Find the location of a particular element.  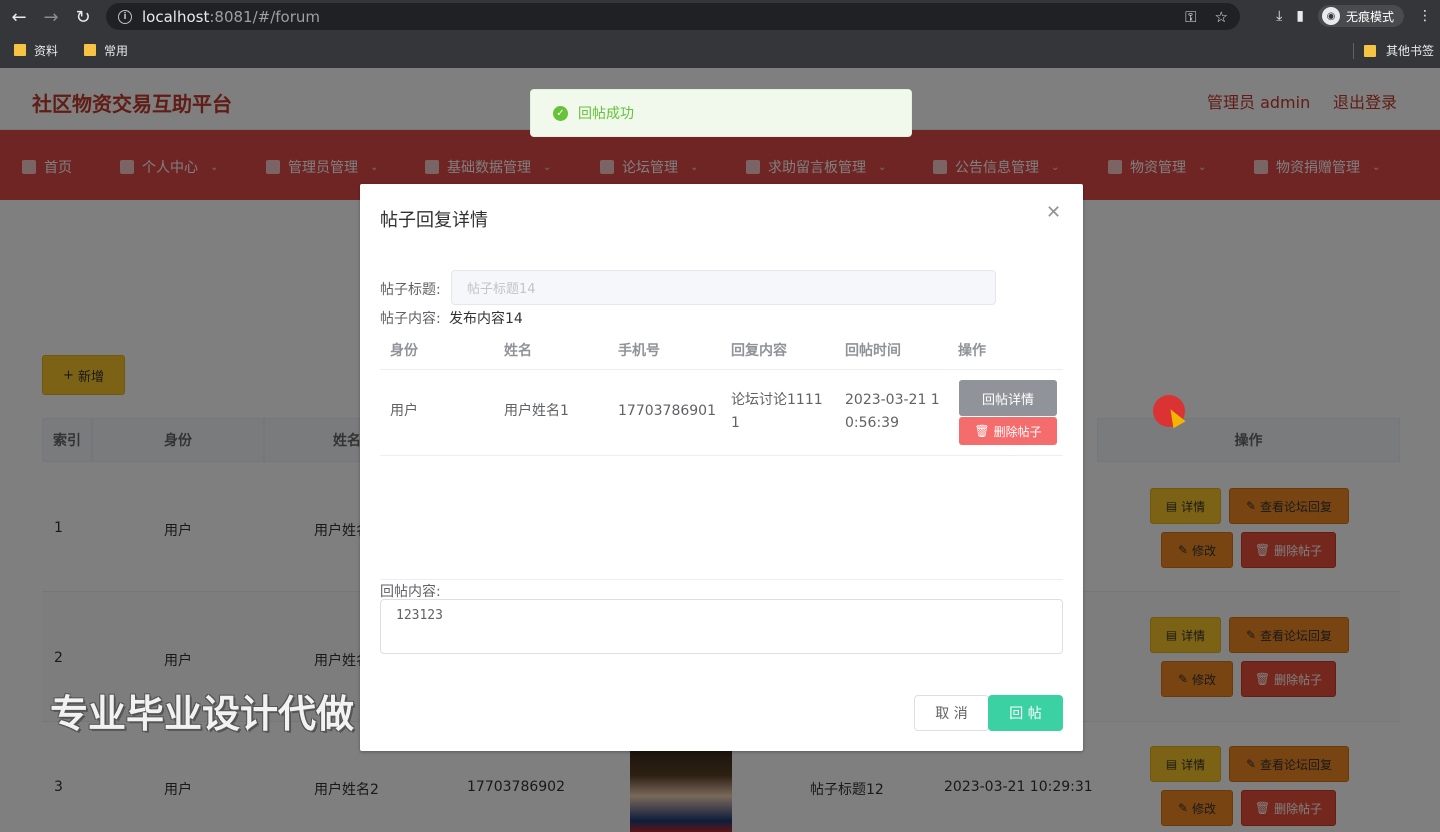

post-content-label: 帖子内容: is located at coordinates (410, 319).